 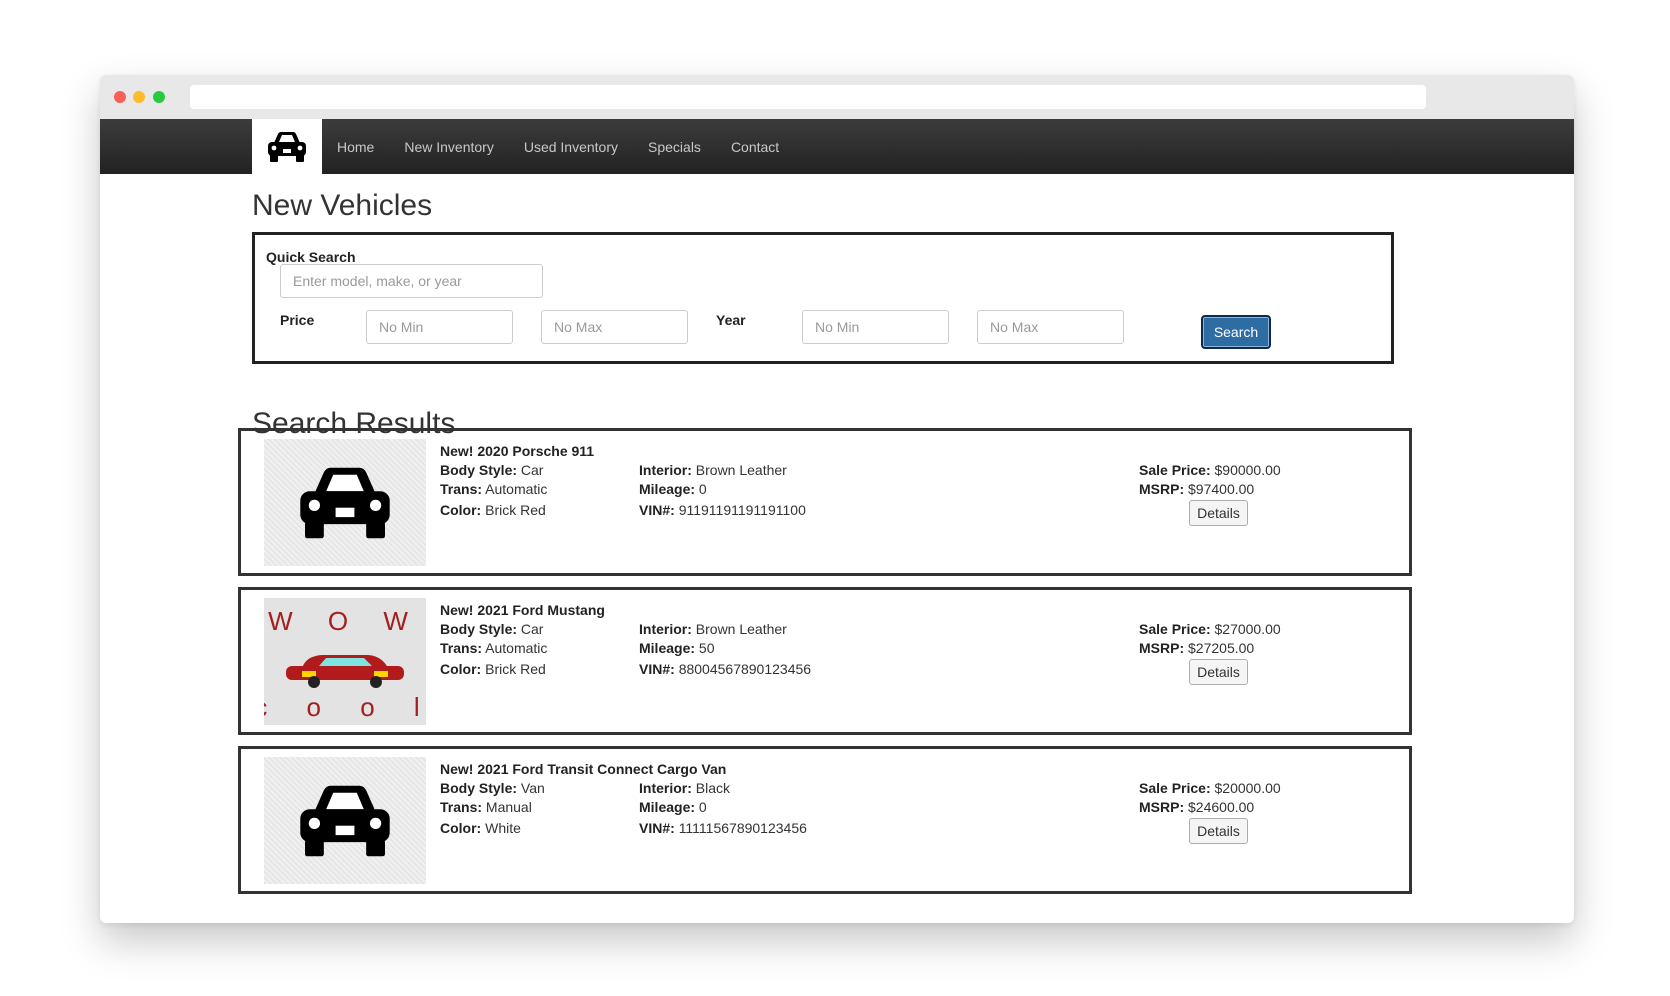 I want to click on vin: VIN#: 11111567890123456, so click(x=723, y=828).